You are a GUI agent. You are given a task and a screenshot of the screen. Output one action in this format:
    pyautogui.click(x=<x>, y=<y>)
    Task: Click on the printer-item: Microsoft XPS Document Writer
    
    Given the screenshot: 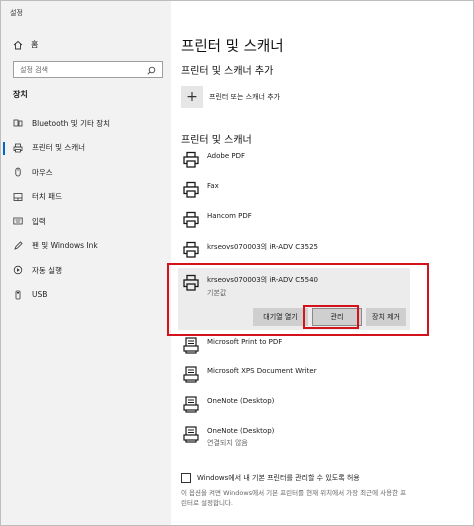 What is the action you would take?
    pyautogui.click(x=250, y=375)
    